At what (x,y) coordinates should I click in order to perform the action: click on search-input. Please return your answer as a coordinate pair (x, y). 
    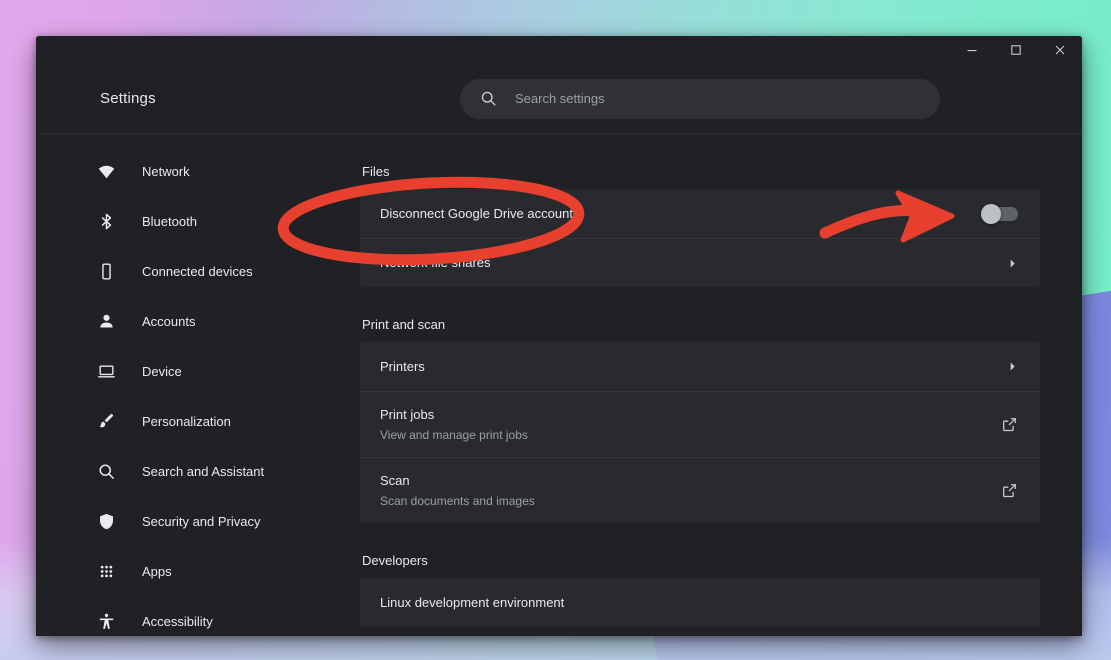
    Looking at the image, I should click on (727, 98).